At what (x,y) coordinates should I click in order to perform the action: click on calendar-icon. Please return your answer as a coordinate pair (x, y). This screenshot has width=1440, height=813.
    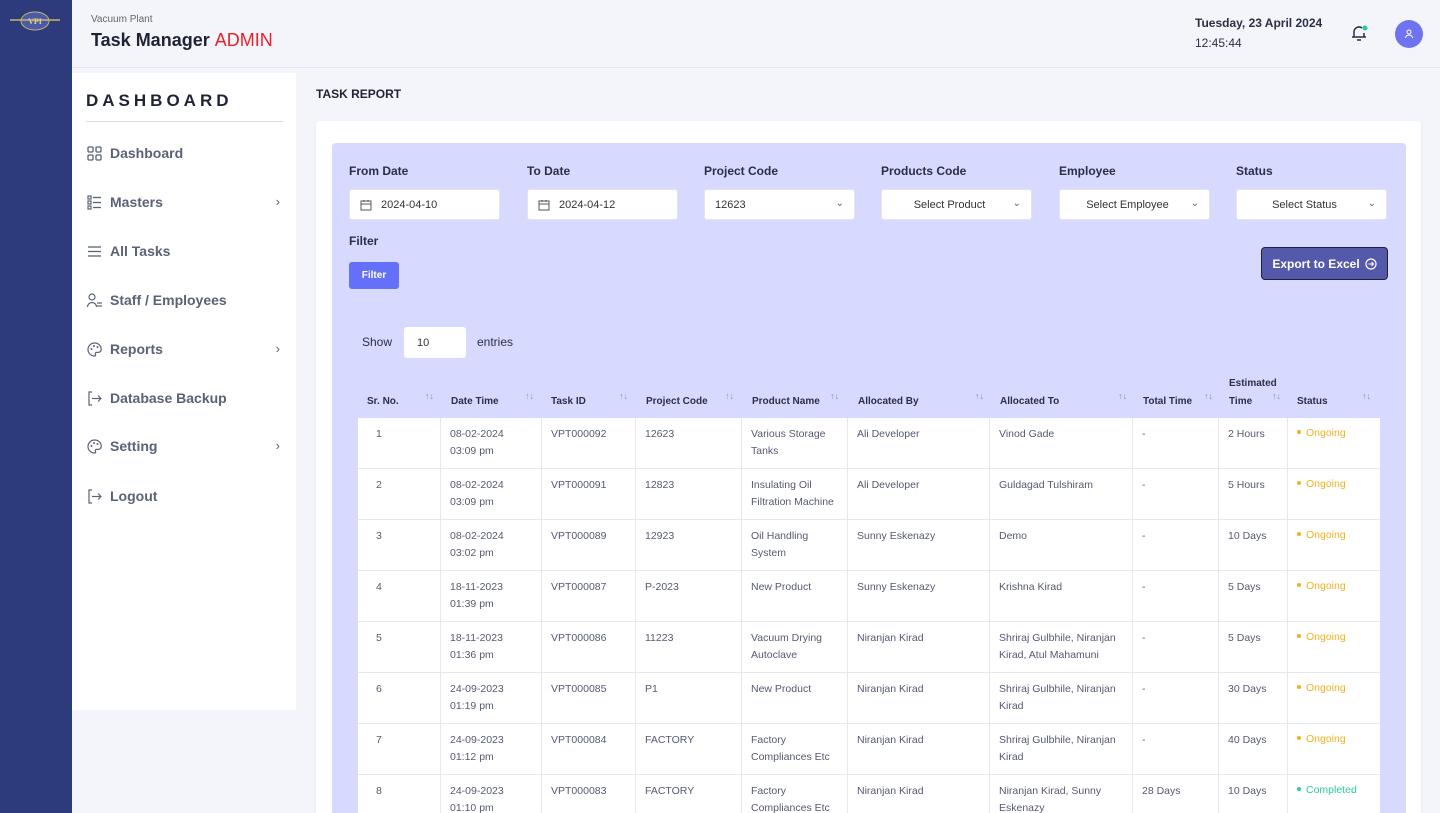
    Looking at the image, I should click on (544, 204).